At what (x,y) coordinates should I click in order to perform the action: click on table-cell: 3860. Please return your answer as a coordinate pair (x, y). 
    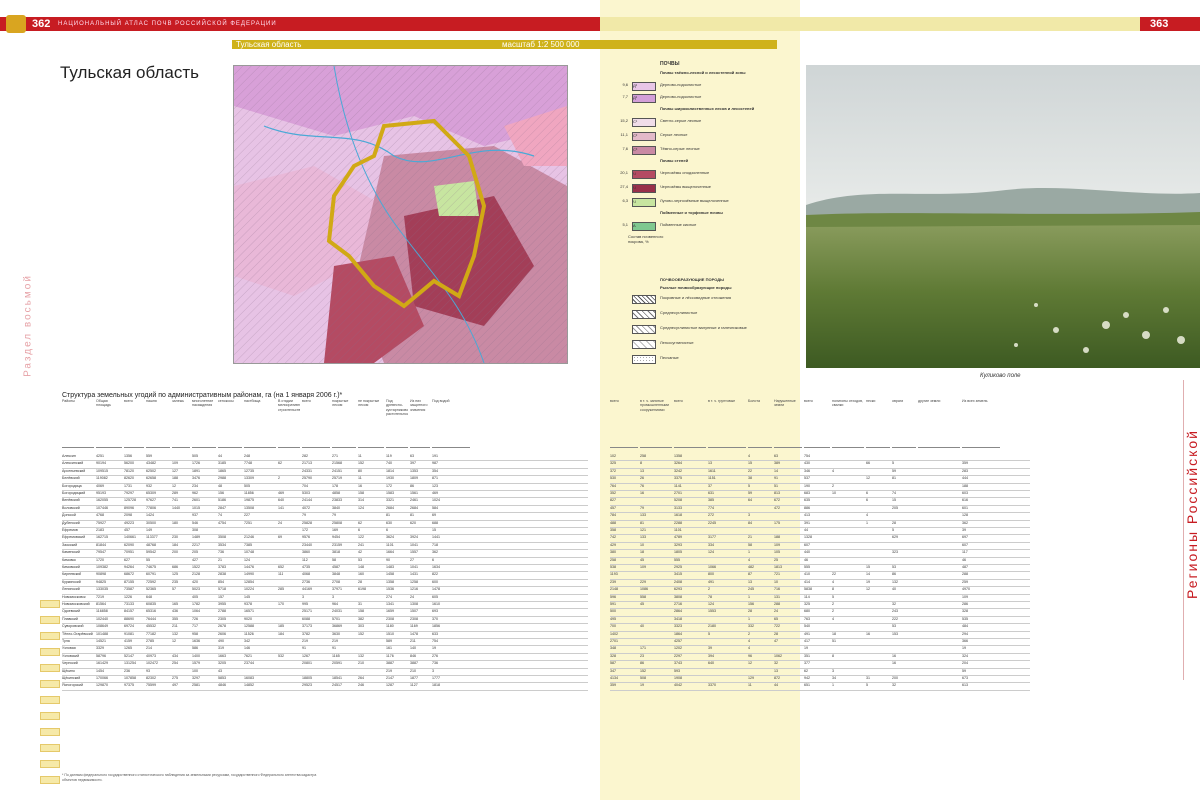
    Looking at the image, I should click on (306, 552).